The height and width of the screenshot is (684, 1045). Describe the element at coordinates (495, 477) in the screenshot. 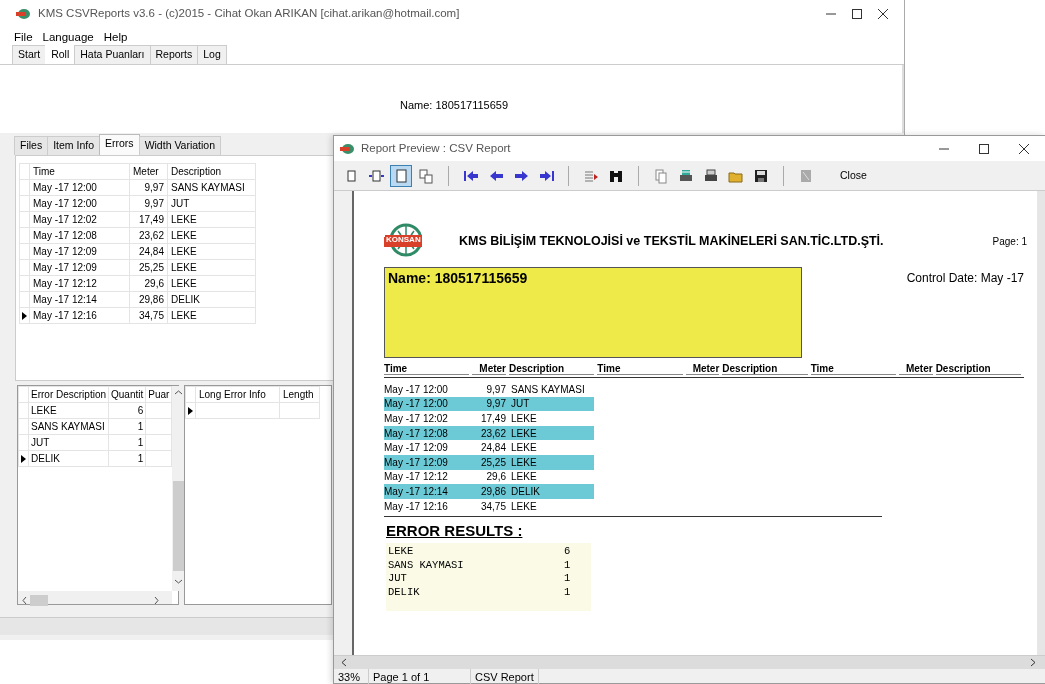

I see `table-cell-text: 29,6` at that location.